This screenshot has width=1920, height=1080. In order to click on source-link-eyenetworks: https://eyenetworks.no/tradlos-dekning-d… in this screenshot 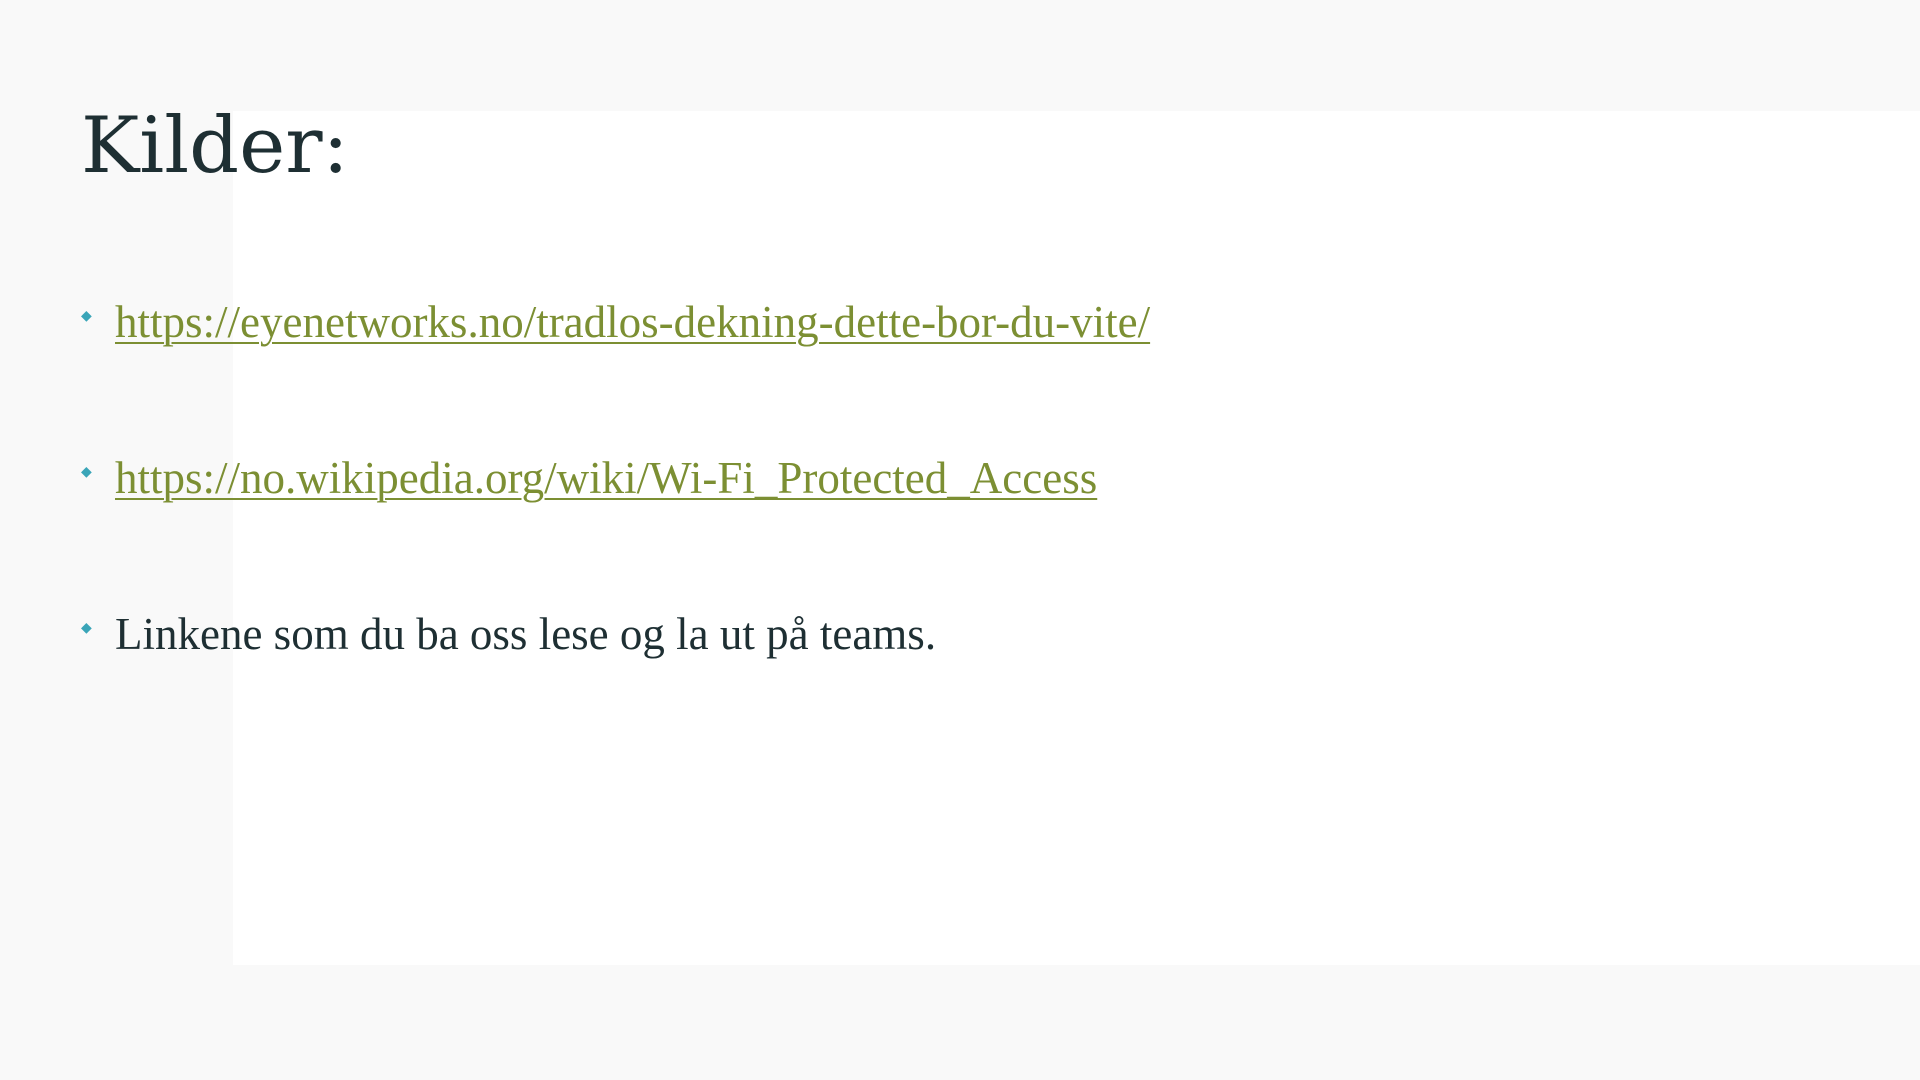, I will do `click(632, 322)`.